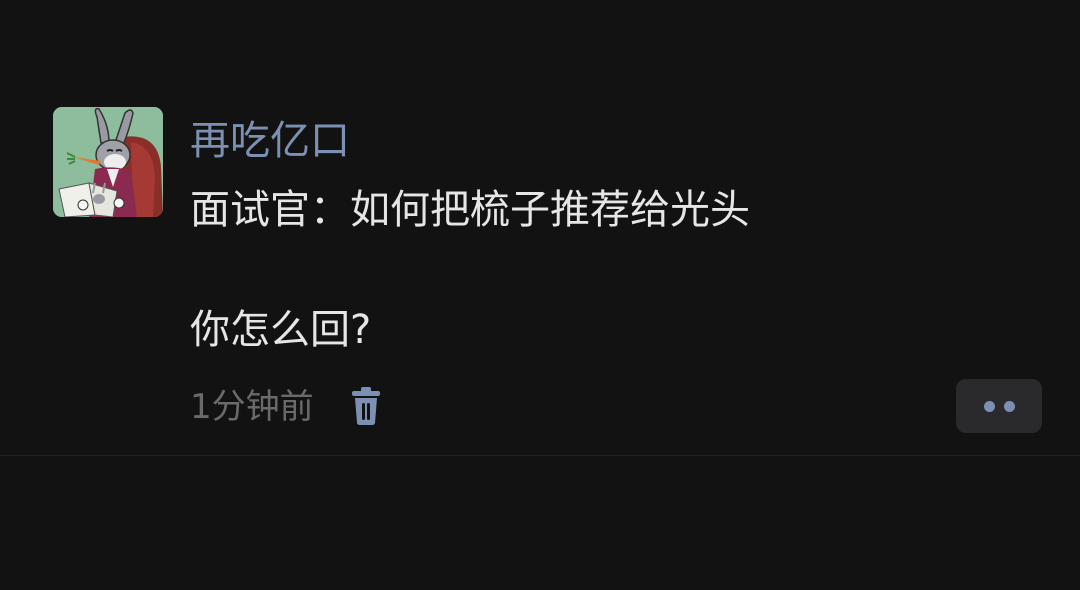  What do you see at coordinates (281, 330) in the screenshot?
I see `comment-line: 你怎么回?` at bounding box center [281, 330].